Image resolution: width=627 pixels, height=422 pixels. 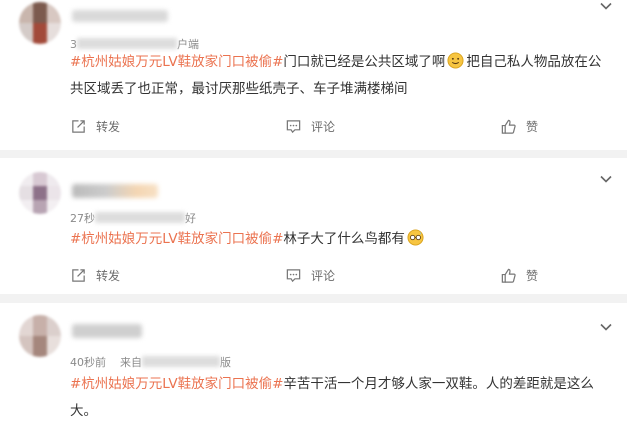 I want to click on comment-text: #杭州姑娘万元LV鞋放家门口被偷#林子大了什么鸟都有, so click(x=339, y=239).